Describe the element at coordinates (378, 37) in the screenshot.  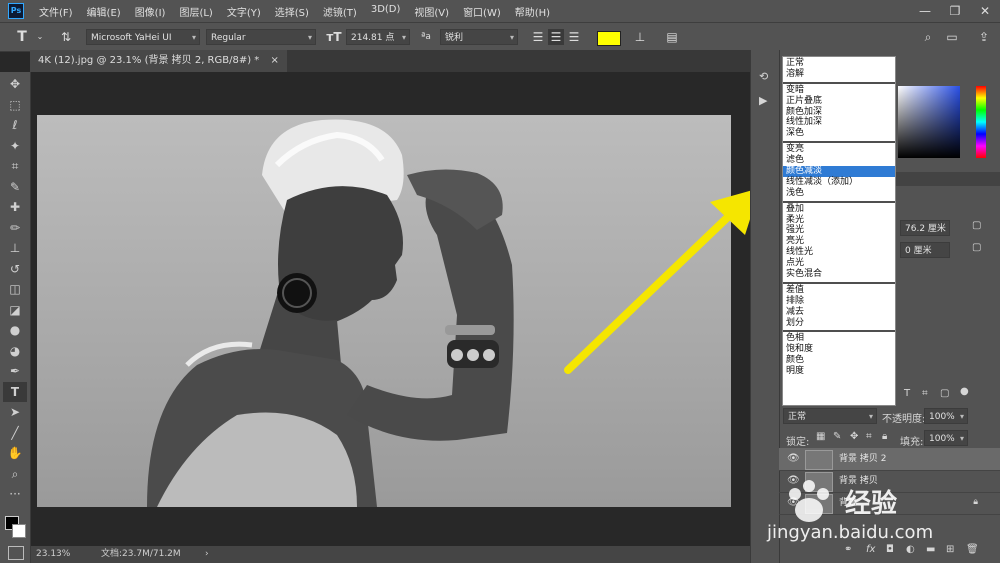
I see `font-size-field: 214.81 点 ▾` at that location.